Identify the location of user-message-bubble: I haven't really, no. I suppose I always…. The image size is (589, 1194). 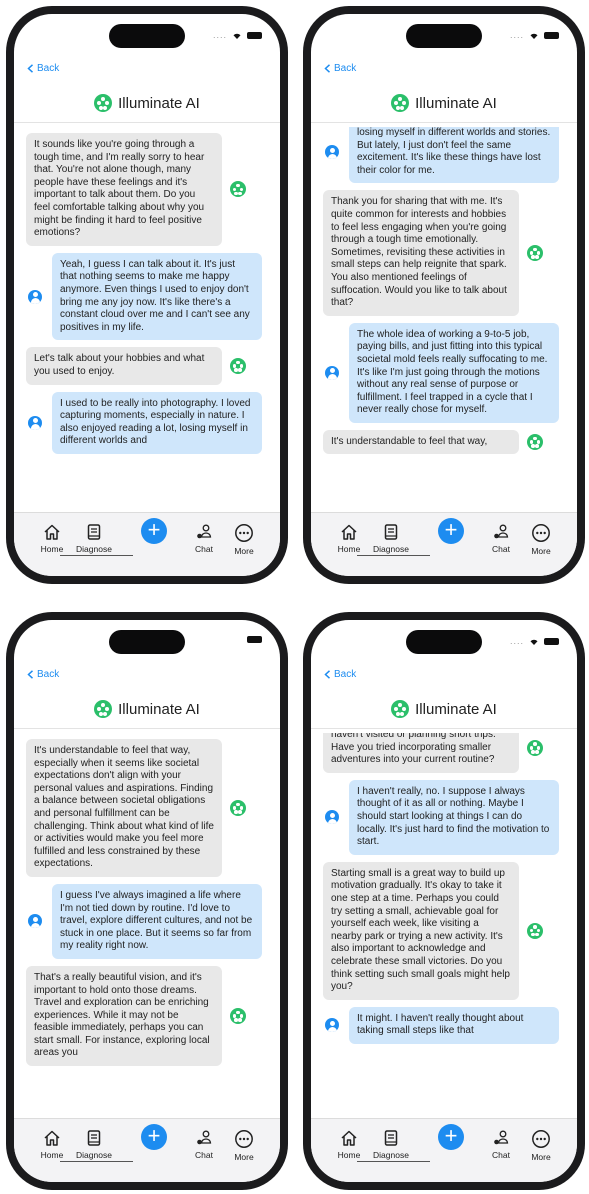
(454, 817).